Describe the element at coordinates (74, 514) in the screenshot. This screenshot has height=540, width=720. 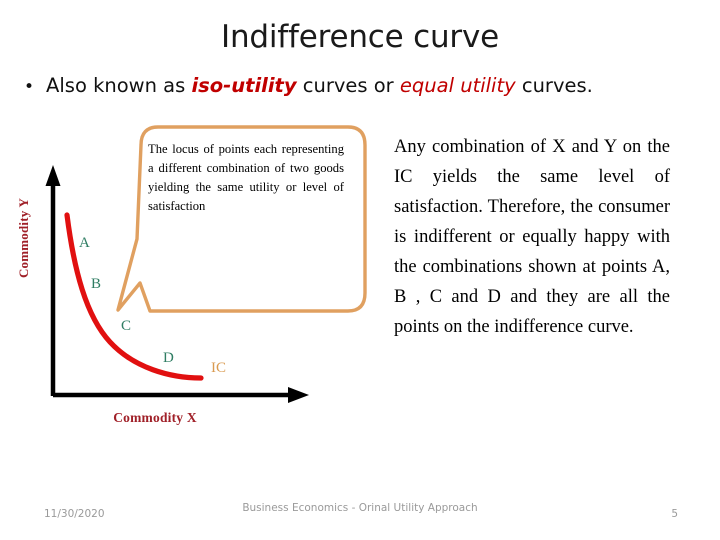
I see `footer-date: 11/30/2020` at that location.